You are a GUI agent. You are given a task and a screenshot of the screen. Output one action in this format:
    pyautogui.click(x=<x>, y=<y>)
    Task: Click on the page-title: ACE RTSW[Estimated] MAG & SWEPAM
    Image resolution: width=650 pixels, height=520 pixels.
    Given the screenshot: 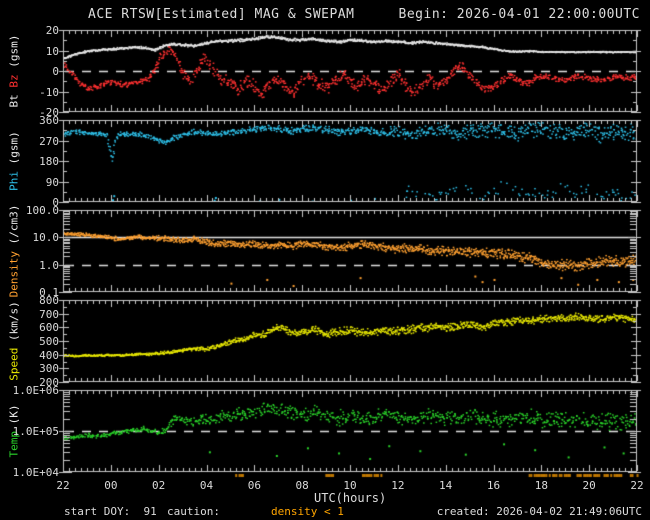 What is the action you would take?
    pyautogui.click(x=221, y=14)
    